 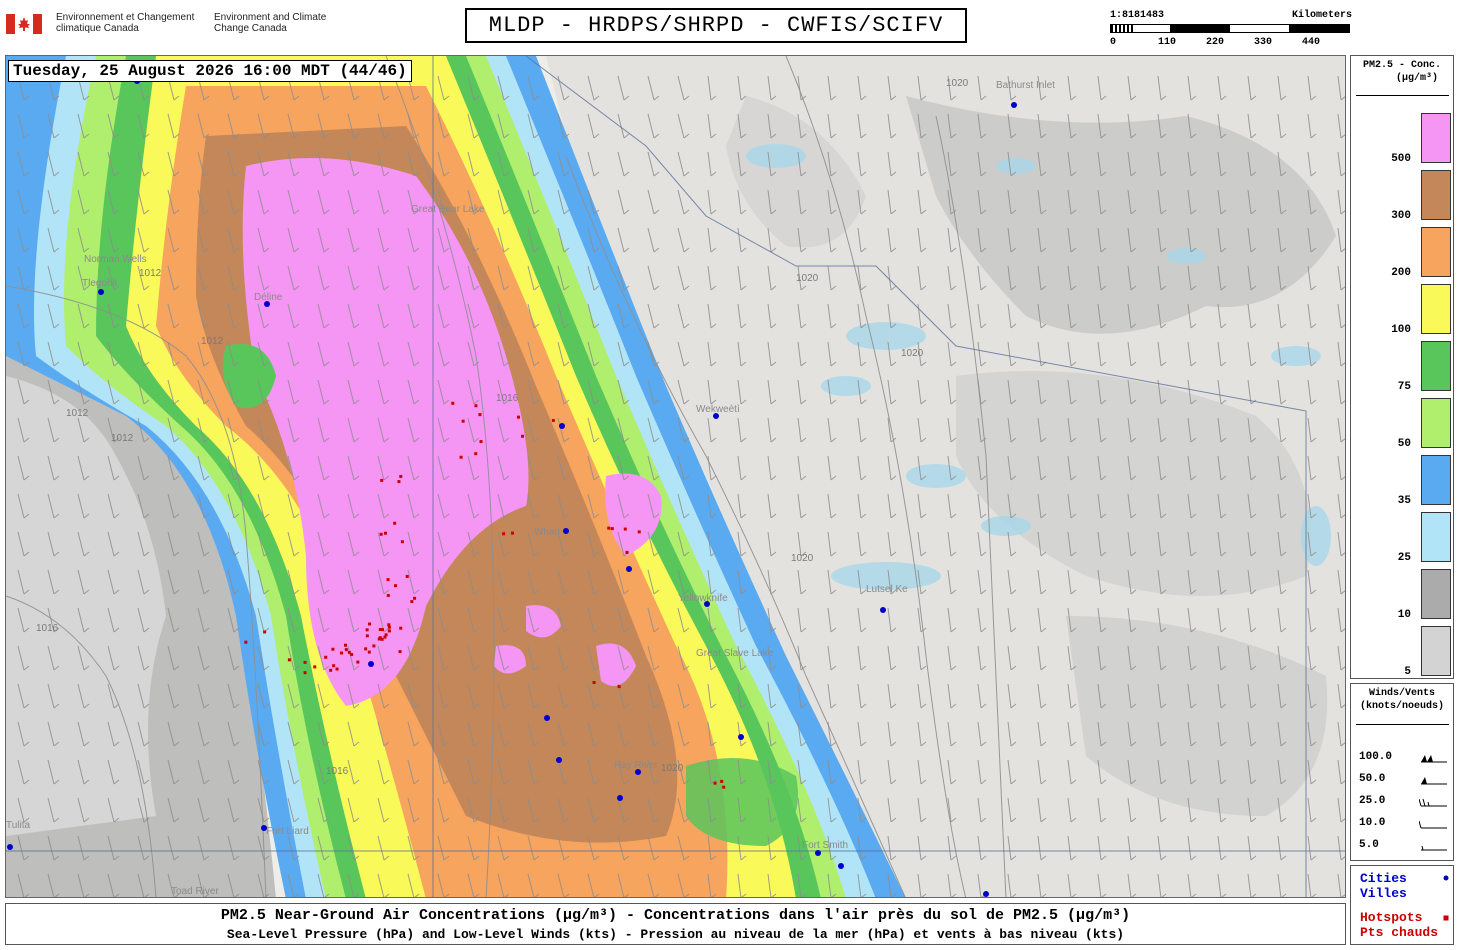 I want to click on place-label: Yellowknife, so click(x=703, y=598).